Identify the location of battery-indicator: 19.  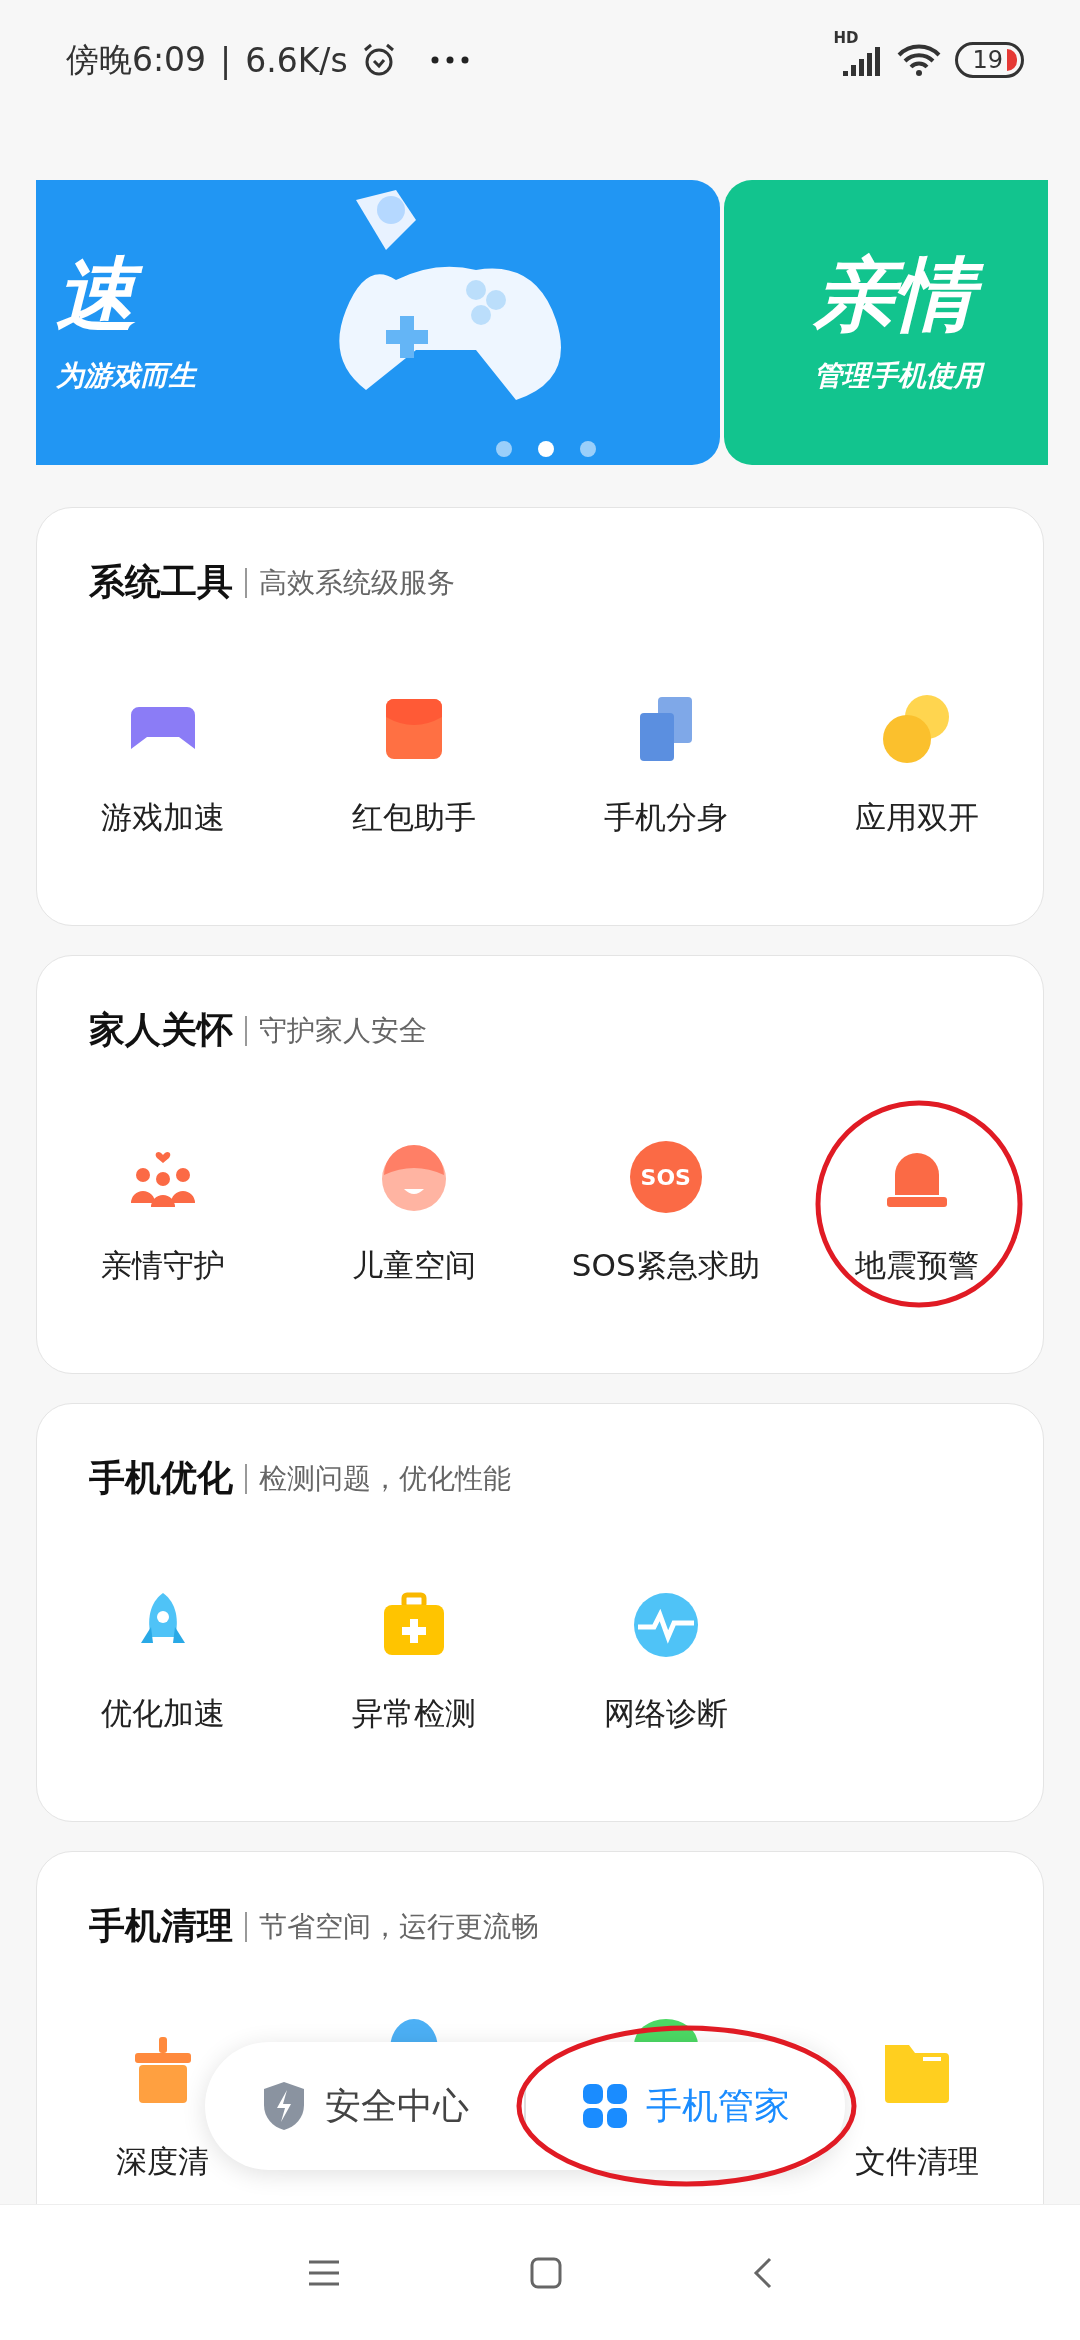
(989, 60).